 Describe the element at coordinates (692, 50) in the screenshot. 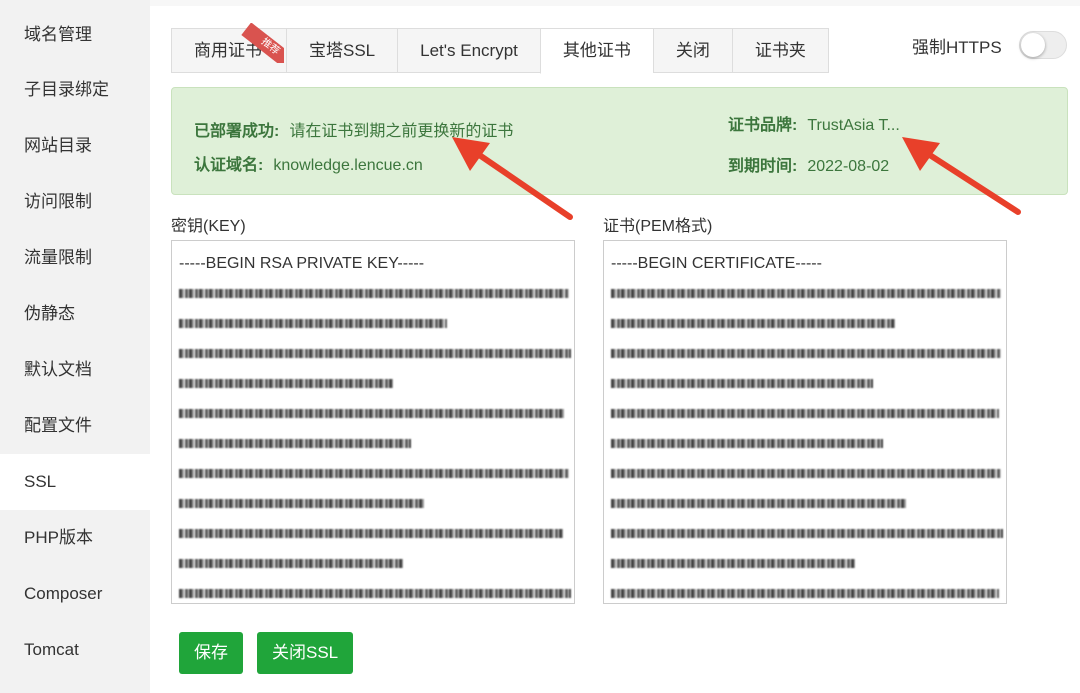

I see `tab-close: 关闭` at that location.